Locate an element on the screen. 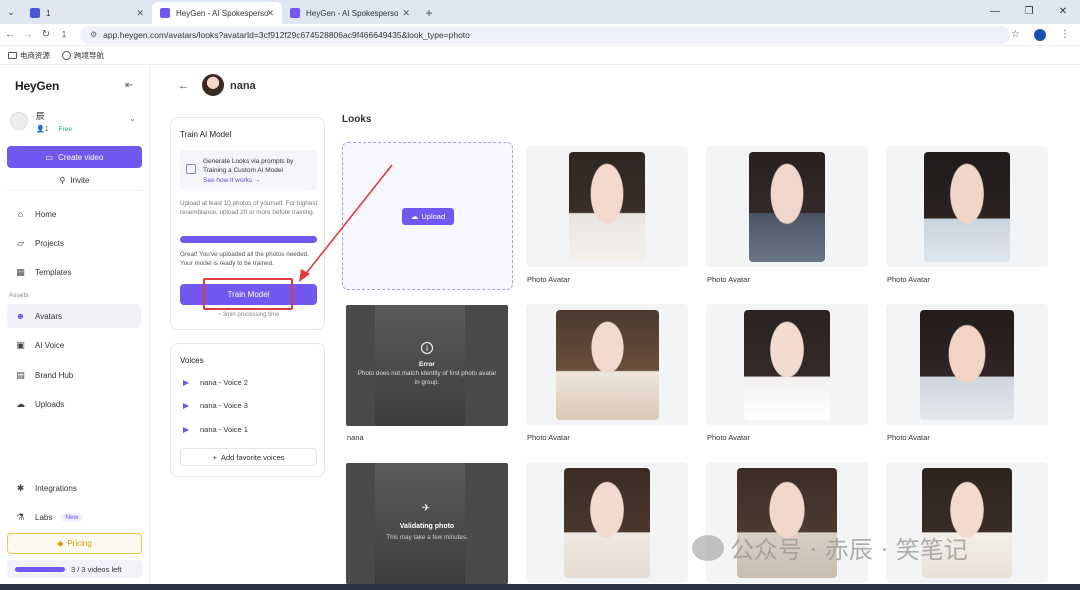  tab-favicon-icon is located at coordinates (35, 13).